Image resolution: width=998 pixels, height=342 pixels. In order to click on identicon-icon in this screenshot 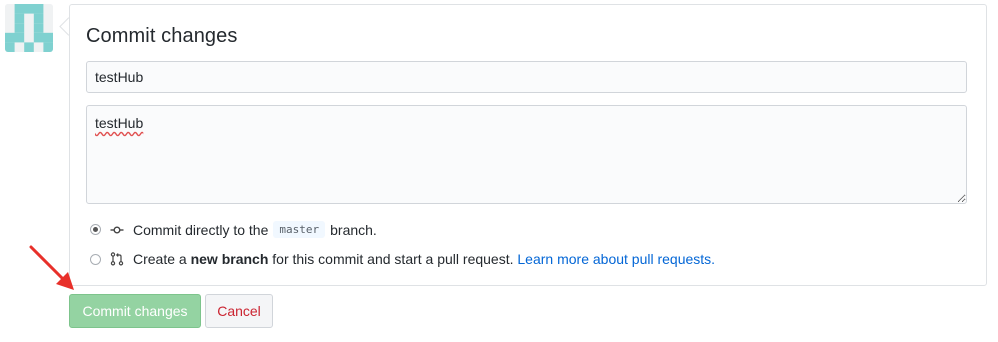, I will do `click(29, 28)`.